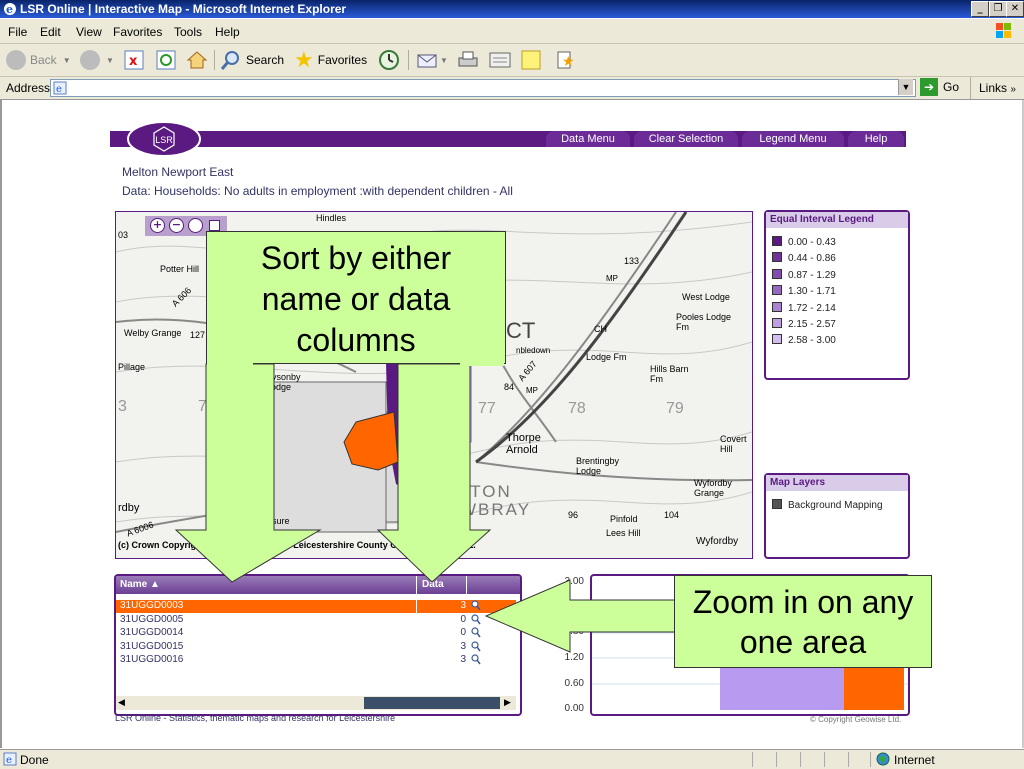 This screenshot has width=1024, height=769. I want to click on sort-callout: Sort by either name or data columns, so click(356, 297).